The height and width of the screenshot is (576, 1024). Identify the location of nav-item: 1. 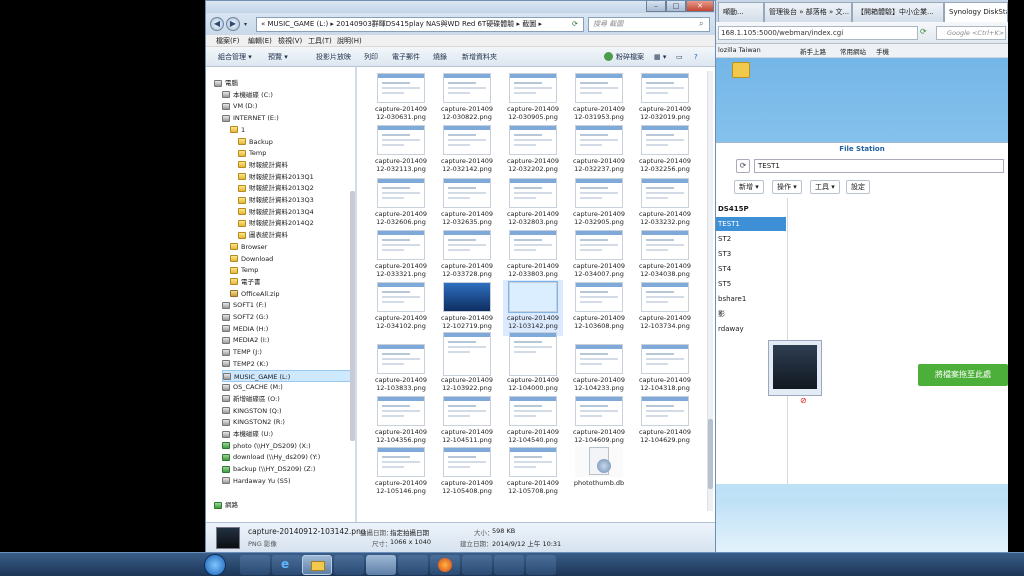
(292, 130).